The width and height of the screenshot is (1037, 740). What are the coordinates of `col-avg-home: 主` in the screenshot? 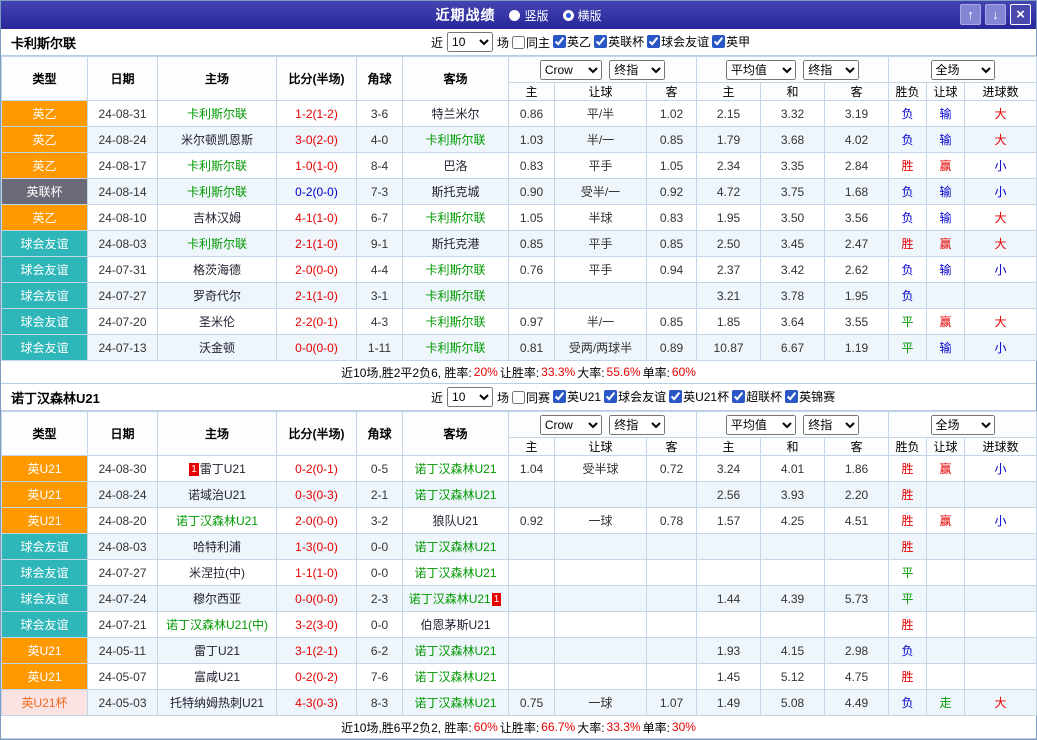 It's located at (729, 91).